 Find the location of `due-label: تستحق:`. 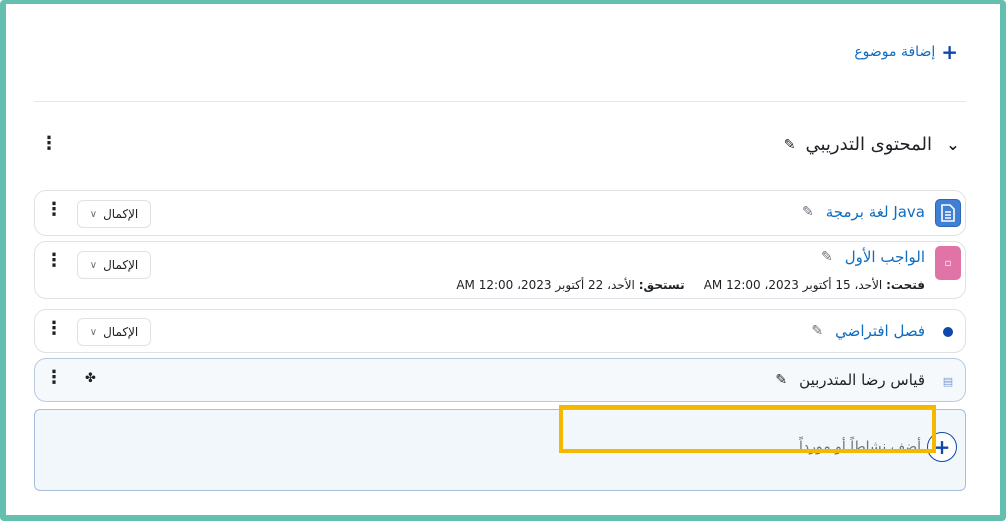

due-label: تستحق: is located at coordinates (661, 285).